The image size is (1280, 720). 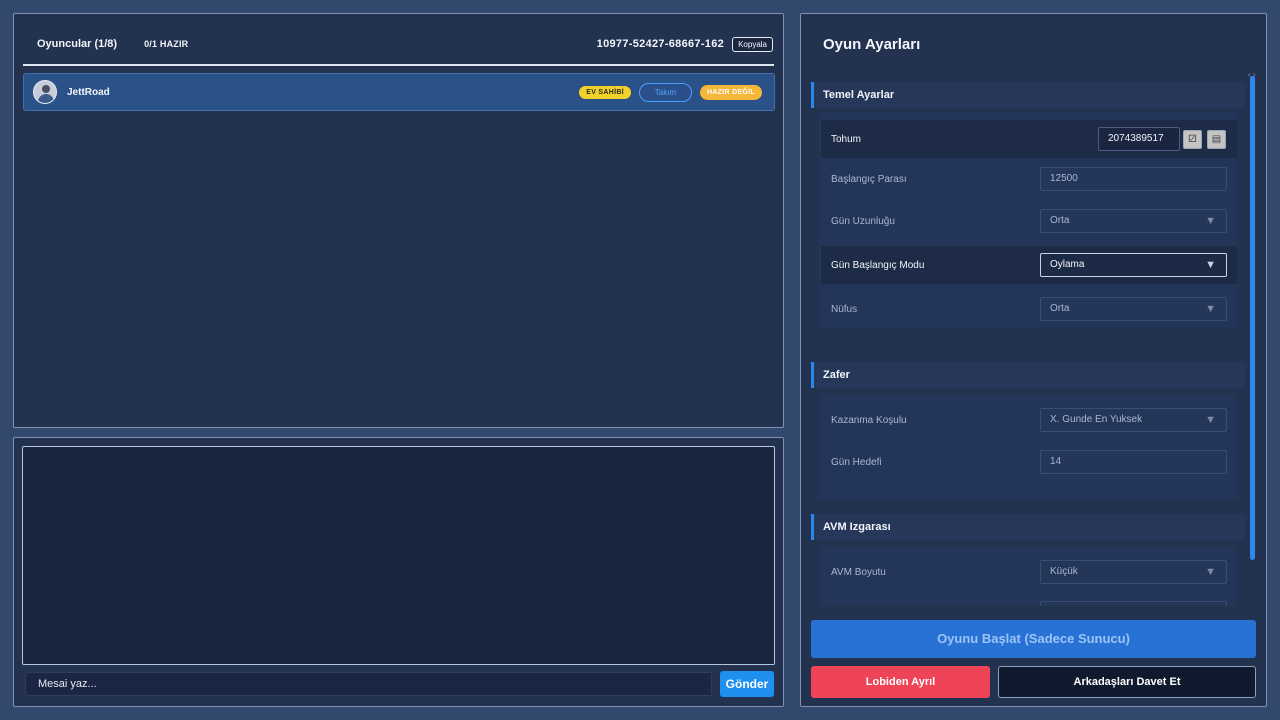 What do you see at coordinates (869, 420) in the screenshot?
I see `win-condition-label: Kazanma Koşulu` at bounding box center [869, 420].